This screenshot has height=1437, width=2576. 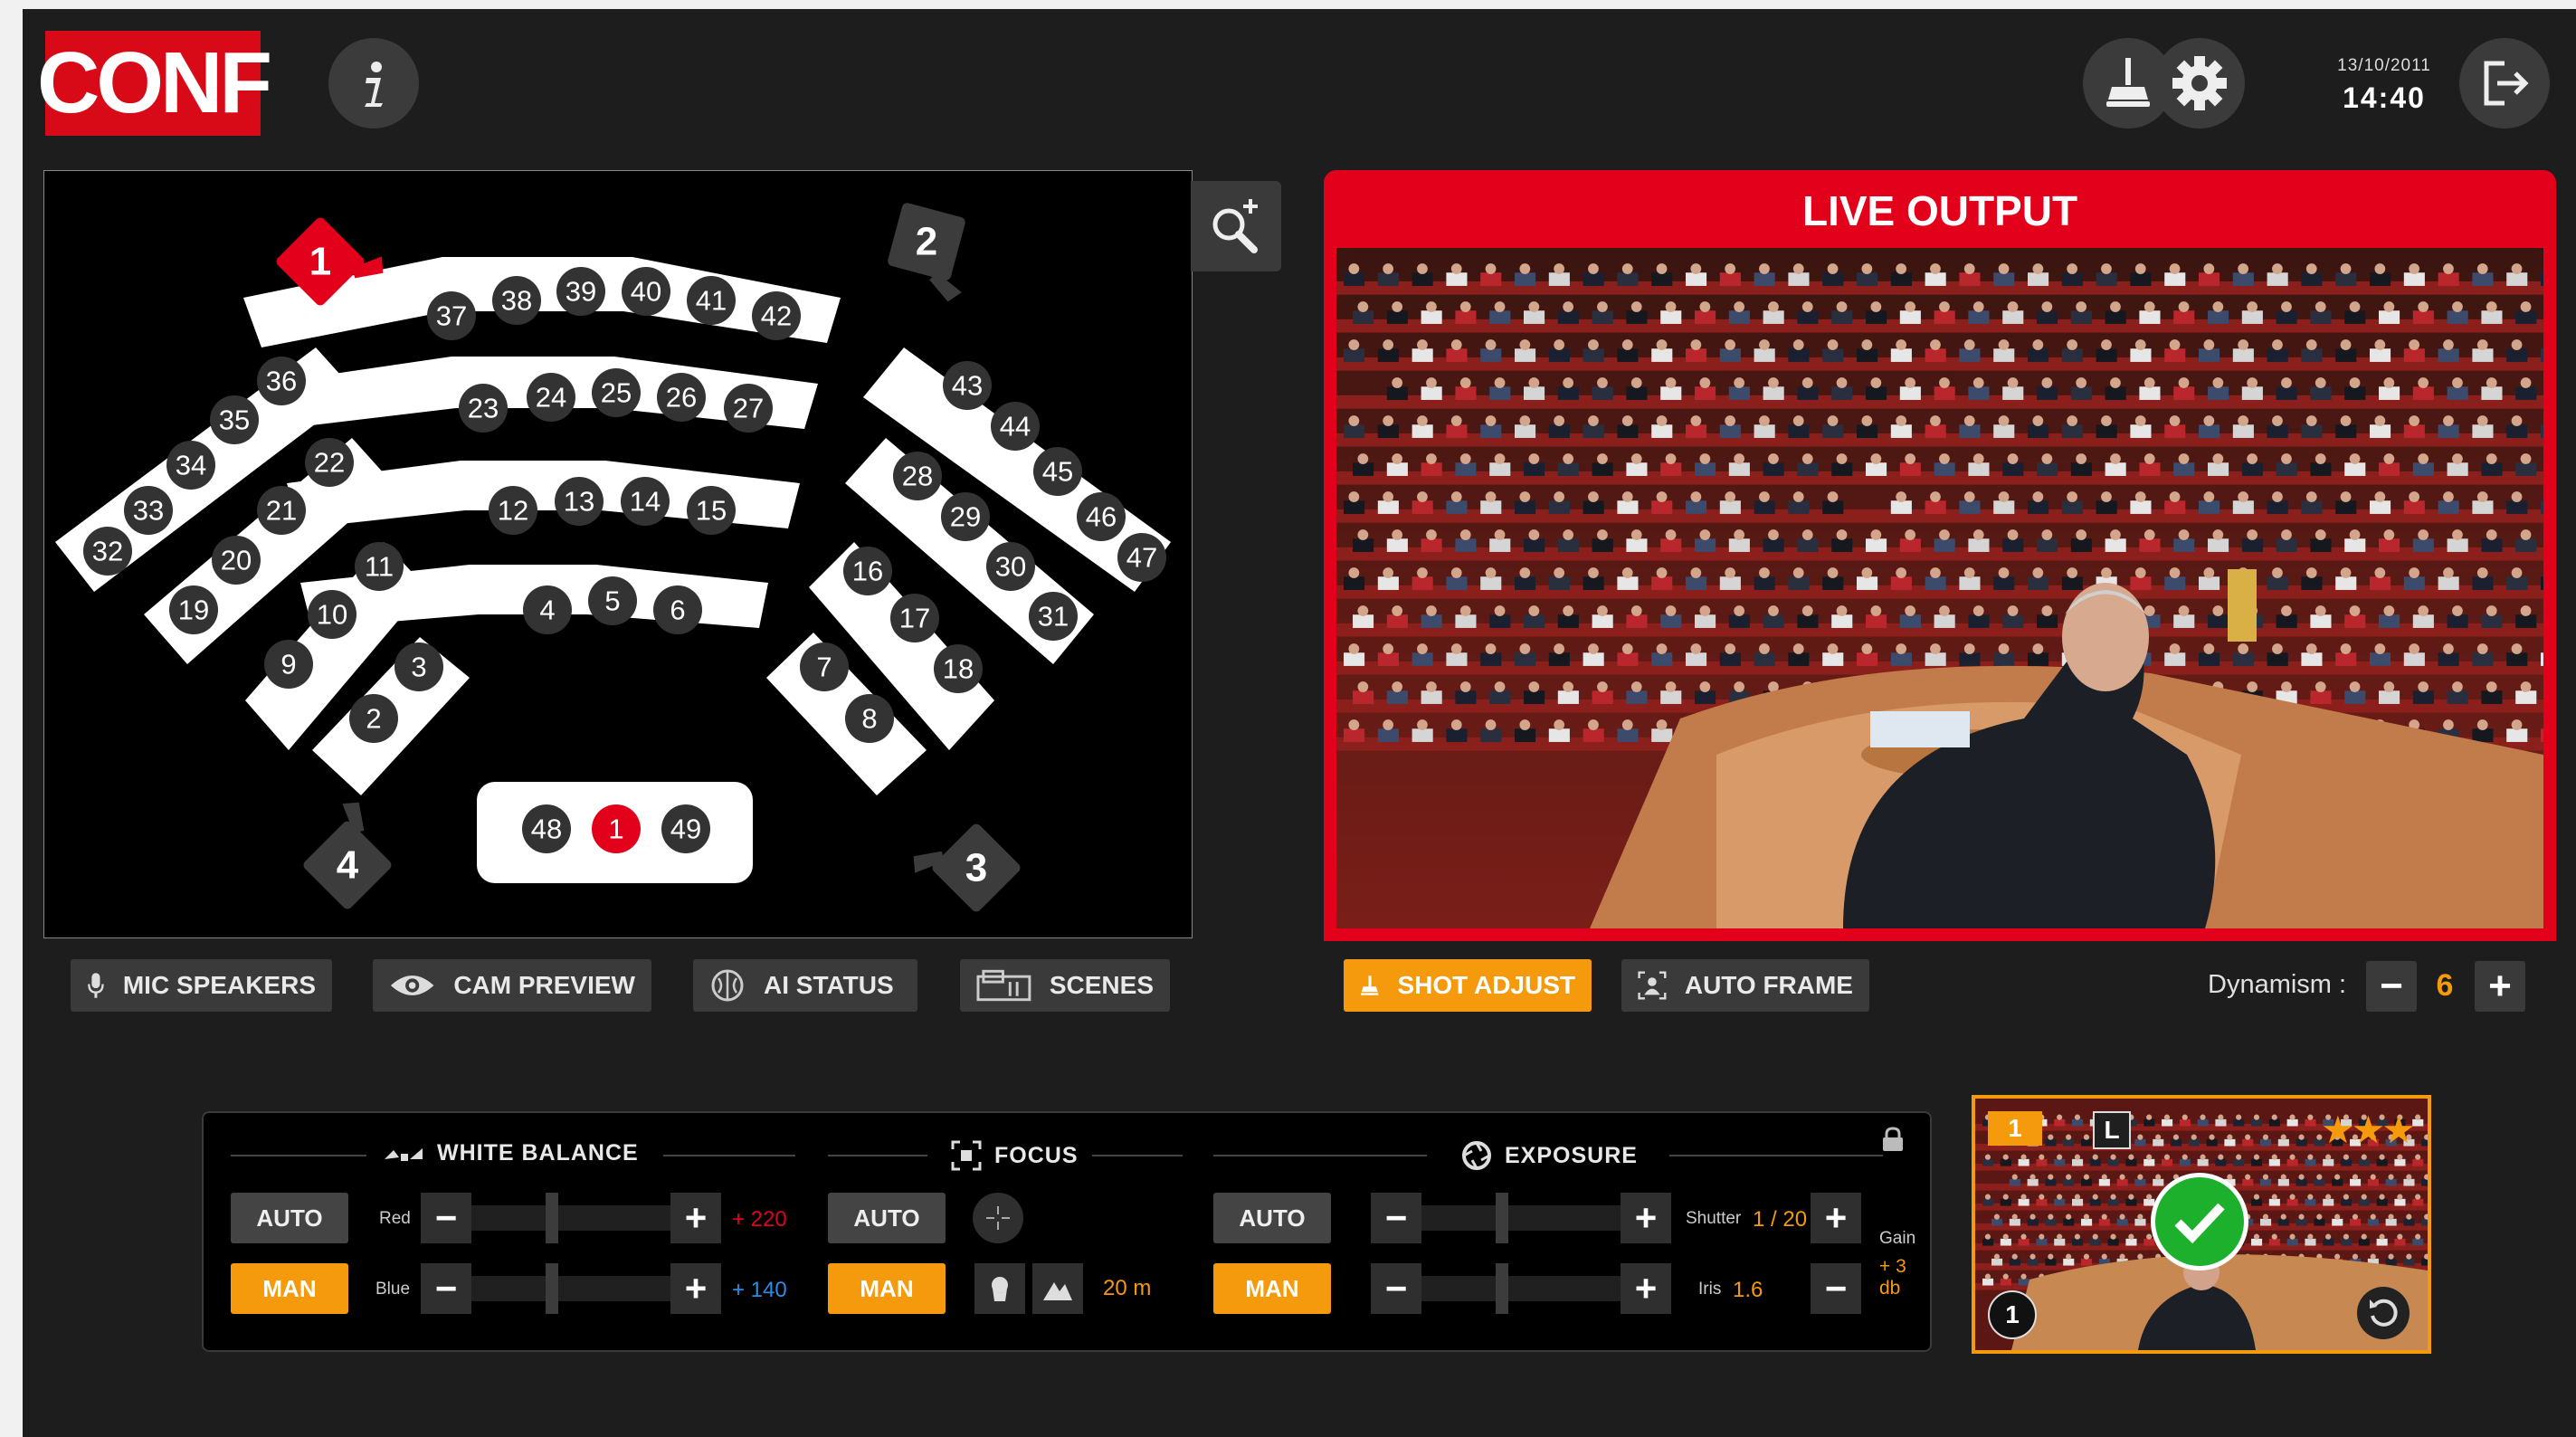 I want to click on mic-speakers-button: MIC SPEAKERS, so click(x=202, y=985).